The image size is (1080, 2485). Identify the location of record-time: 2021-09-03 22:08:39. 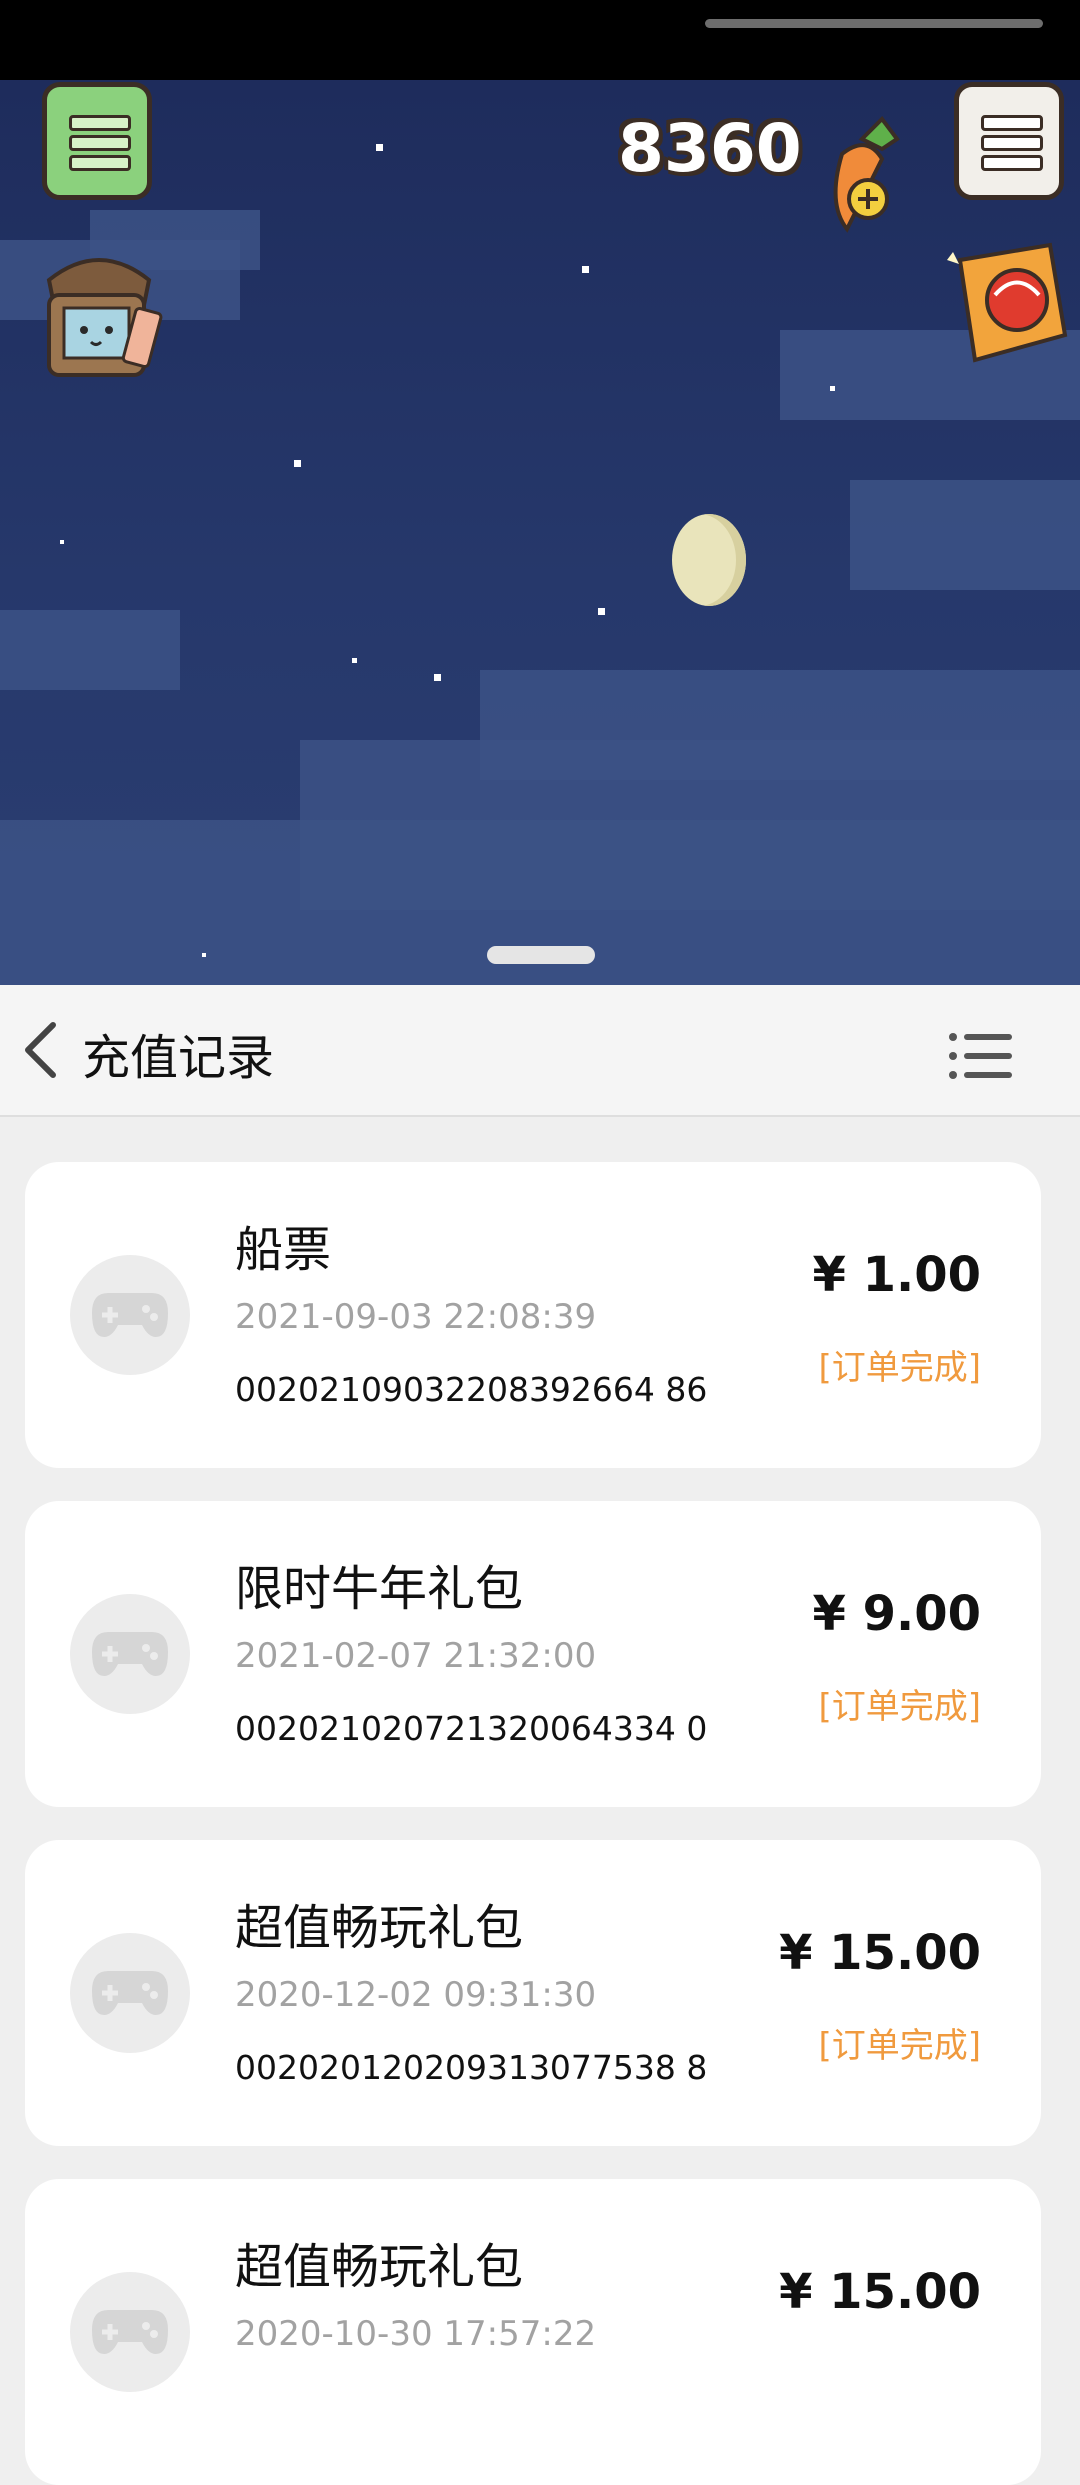
(416, 1317).